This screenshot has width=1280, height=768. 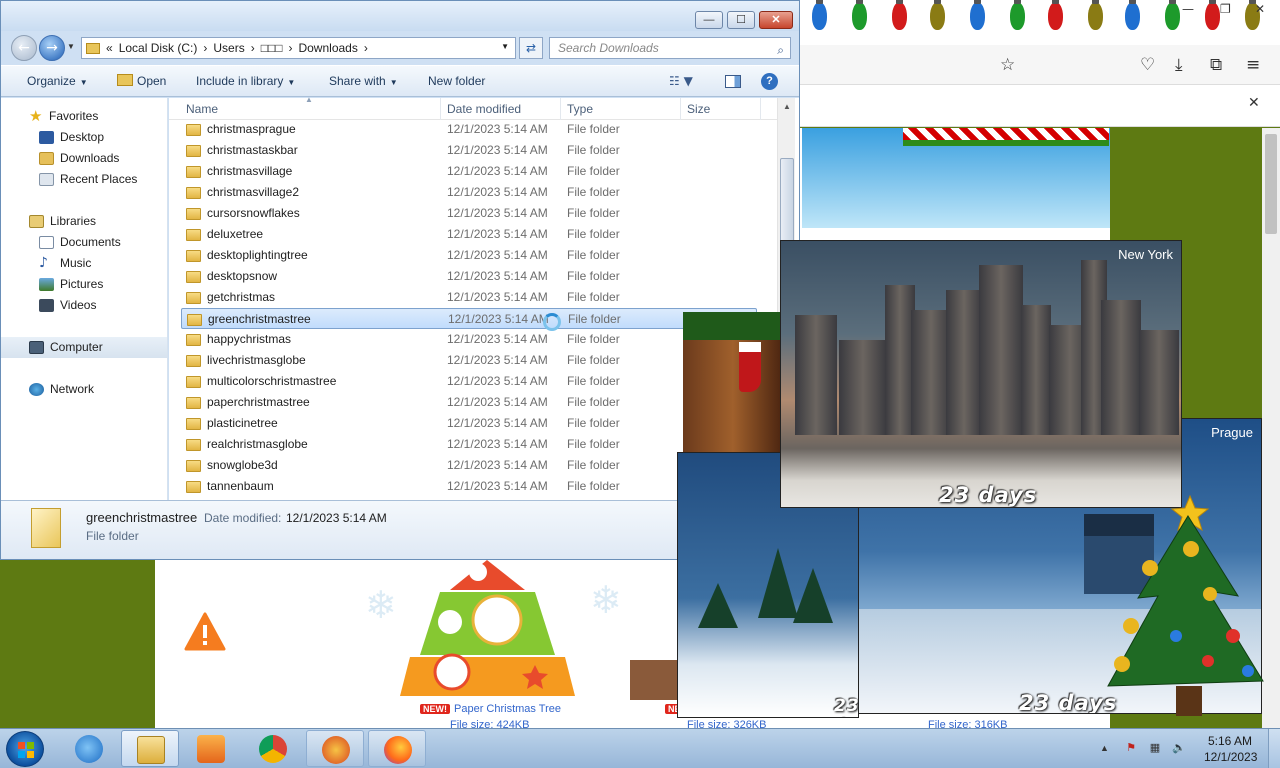 I want to click on nav-documents: Documents, so click(x=84, y=242).